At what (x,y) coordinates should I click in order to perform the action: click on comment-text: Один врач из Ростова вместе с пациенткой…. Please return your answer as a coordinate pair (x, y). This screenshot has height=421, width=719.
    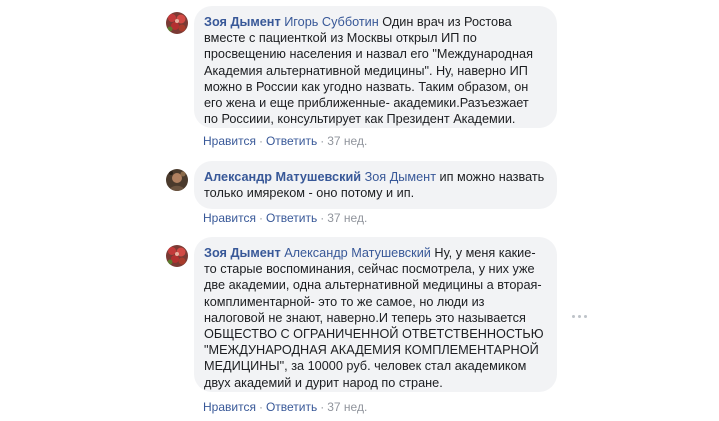
    Looking at the image, I should click on (368, 71).